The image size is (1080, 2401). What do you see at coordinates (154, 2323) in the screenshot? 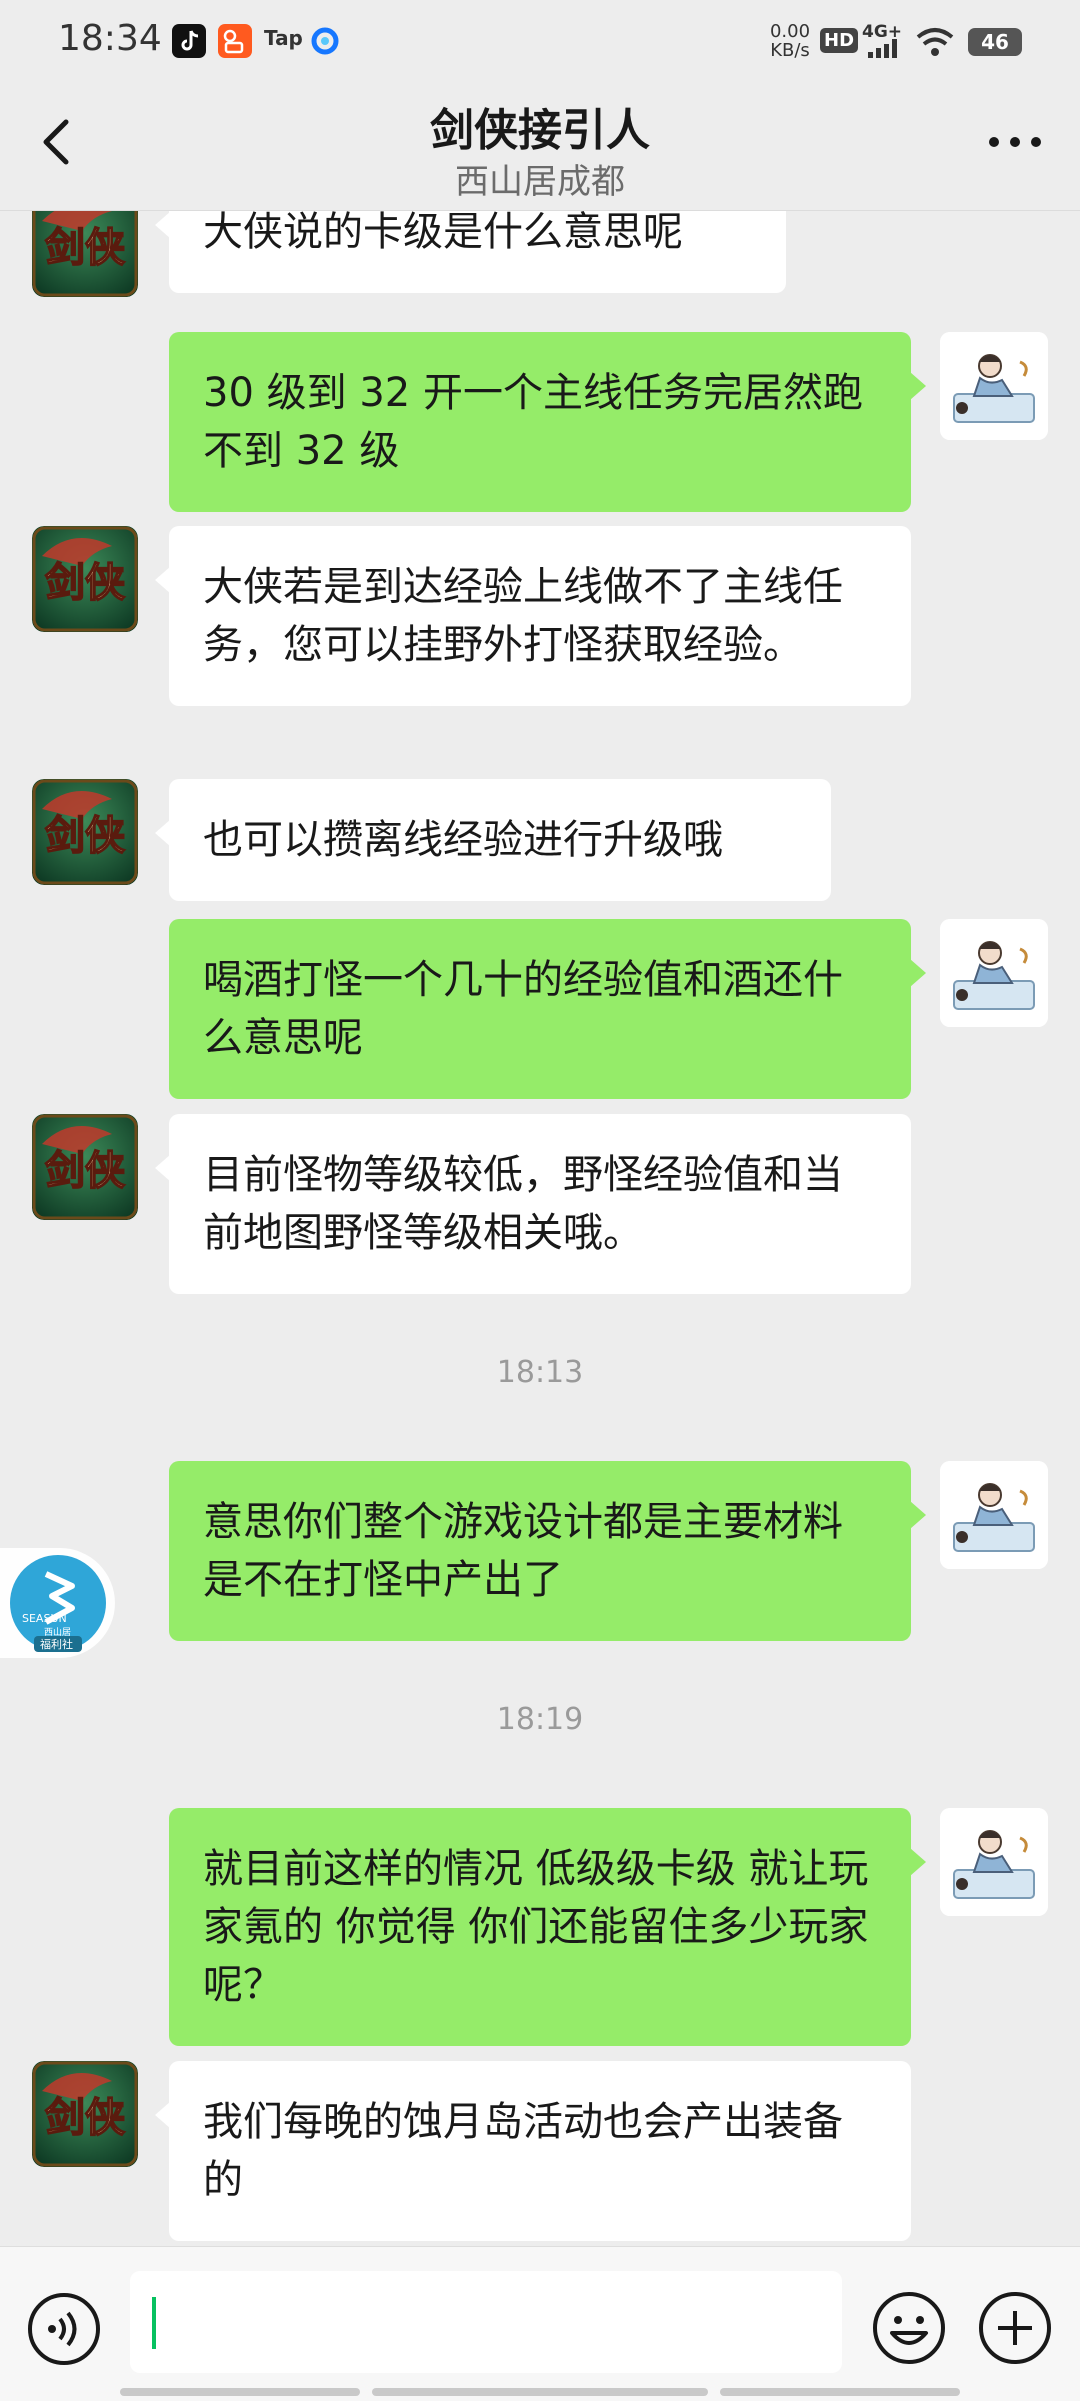
I see `text-caret` at bounding box center [154, 2323].